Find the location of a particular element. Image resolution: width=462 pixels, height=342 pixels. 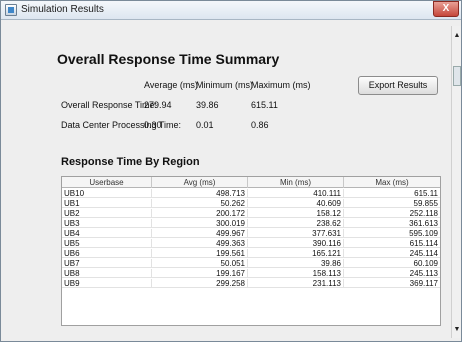

cell-min: 158.113 is located at coordinates (296, 273).